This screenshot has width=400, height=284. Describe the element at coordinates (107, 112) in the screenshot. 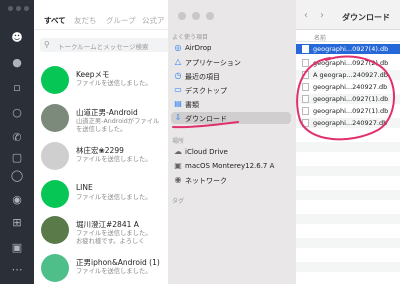

I see `chat-name: 山道正男-Android` at that location.